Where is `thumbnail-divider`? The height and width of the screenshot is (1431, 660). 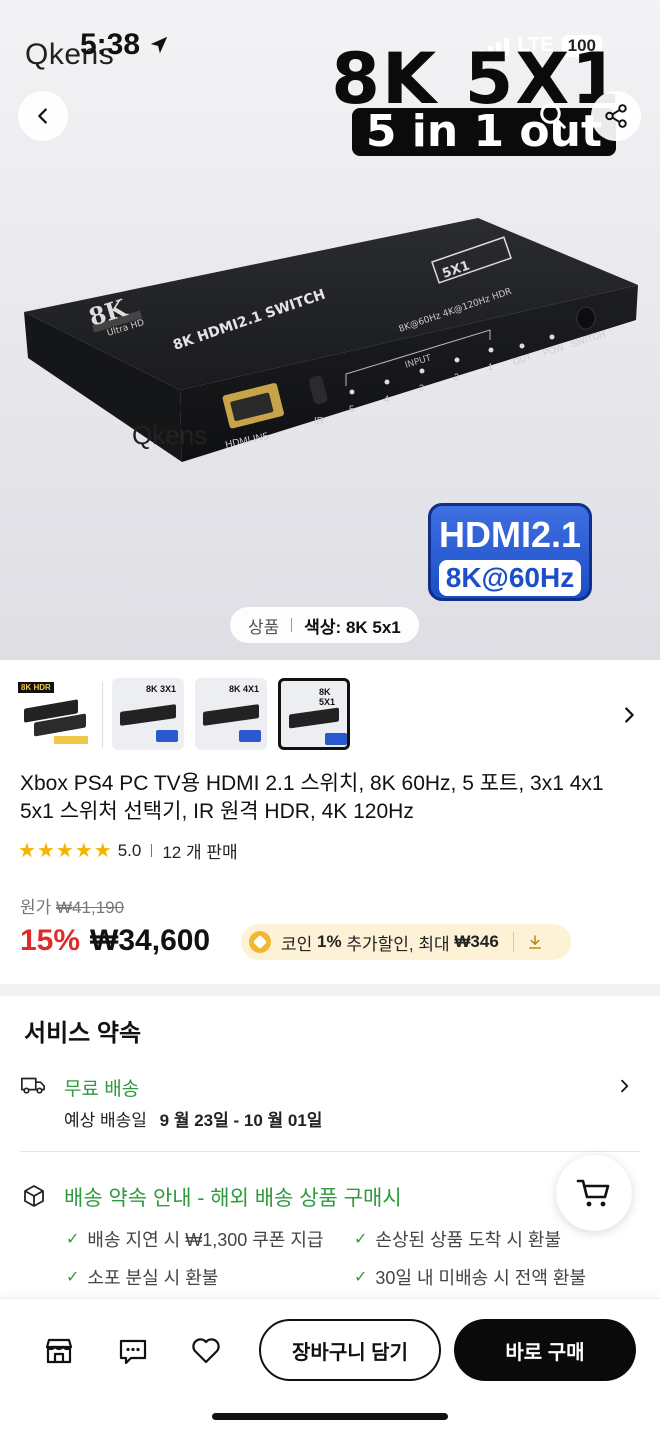 thumbnail-divider is located at coordinates (102, 715).